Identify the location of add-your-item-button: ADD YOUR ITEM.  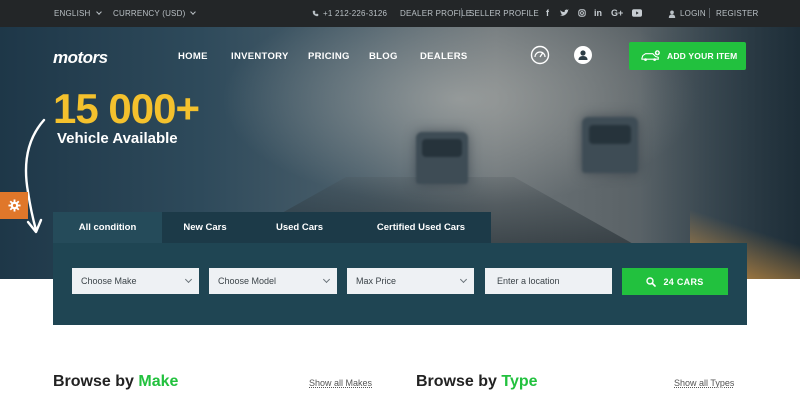
(687, 56).